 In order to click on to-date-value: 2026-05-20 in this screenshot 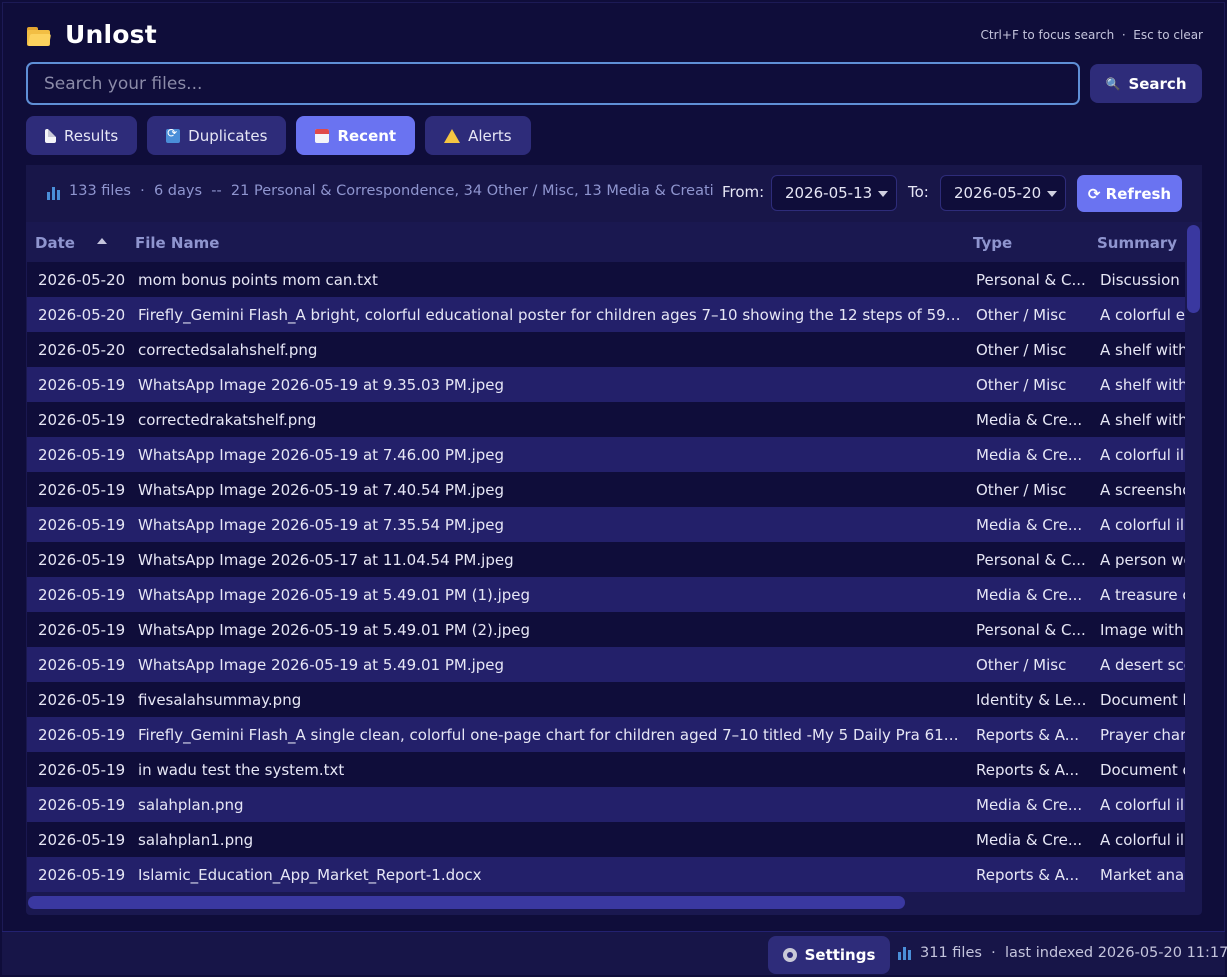, I will do `click(998, 193)`.